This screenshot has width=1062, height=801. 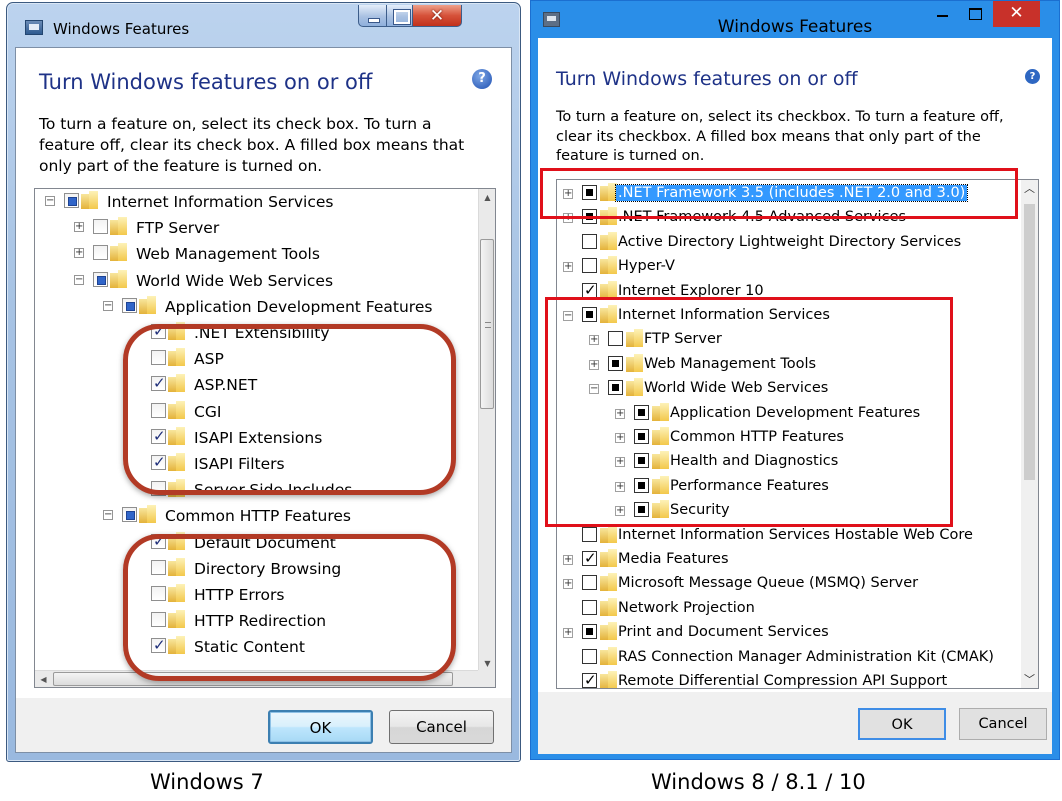 I want to click on feature-label: World Wide Web Services, so click(x=235, y=280).